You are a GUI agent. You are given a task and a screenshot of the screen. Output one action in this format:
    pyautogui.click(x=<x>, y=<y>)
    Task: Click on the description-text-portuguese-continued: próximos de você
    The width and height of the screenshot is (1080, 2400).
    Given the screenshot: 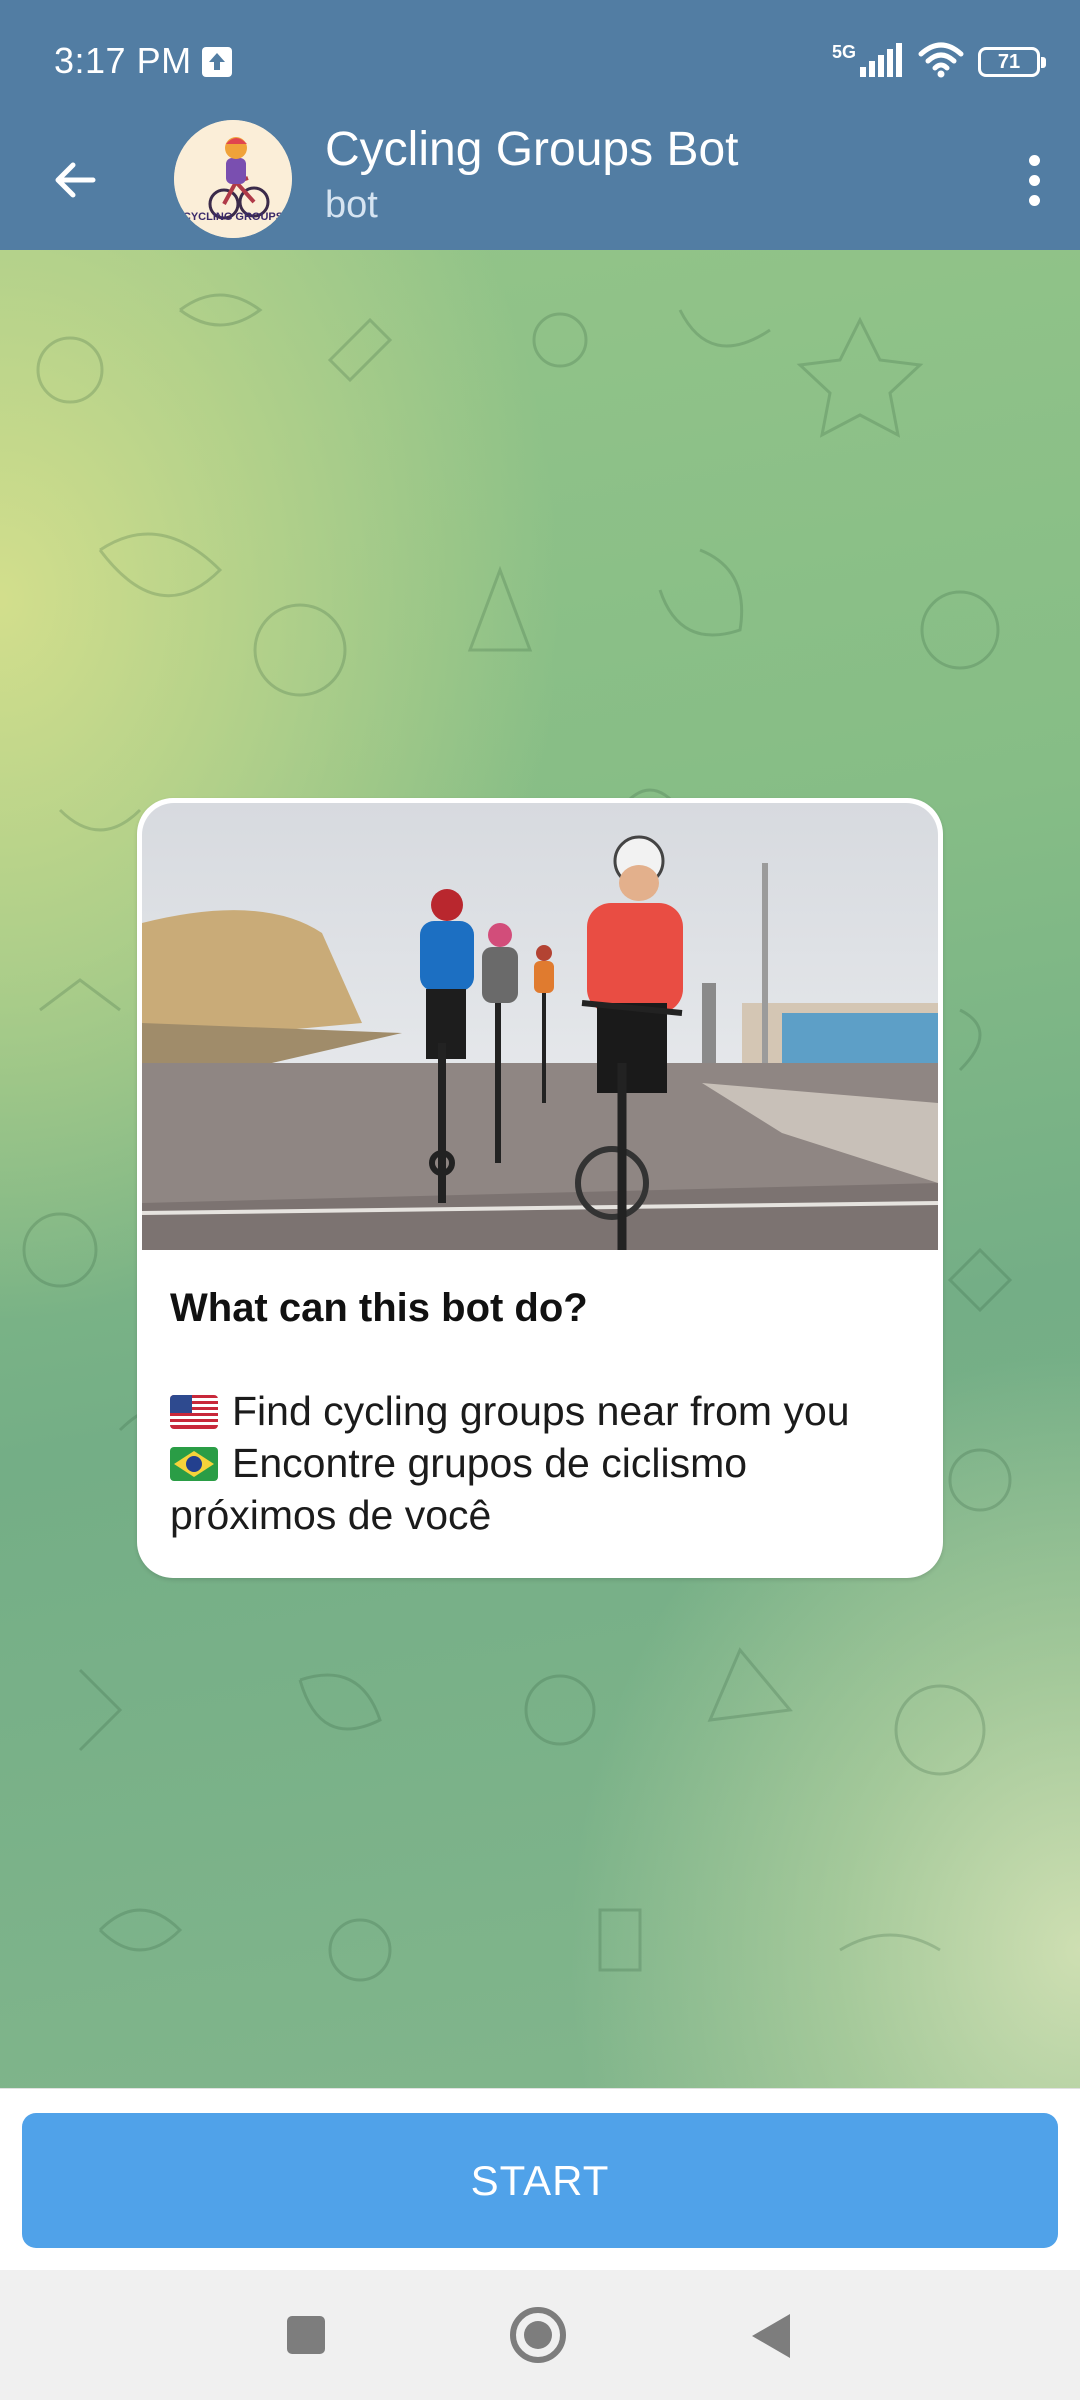 What is the action you would take?
    pyautogui.click(x=331, y=1515)
    